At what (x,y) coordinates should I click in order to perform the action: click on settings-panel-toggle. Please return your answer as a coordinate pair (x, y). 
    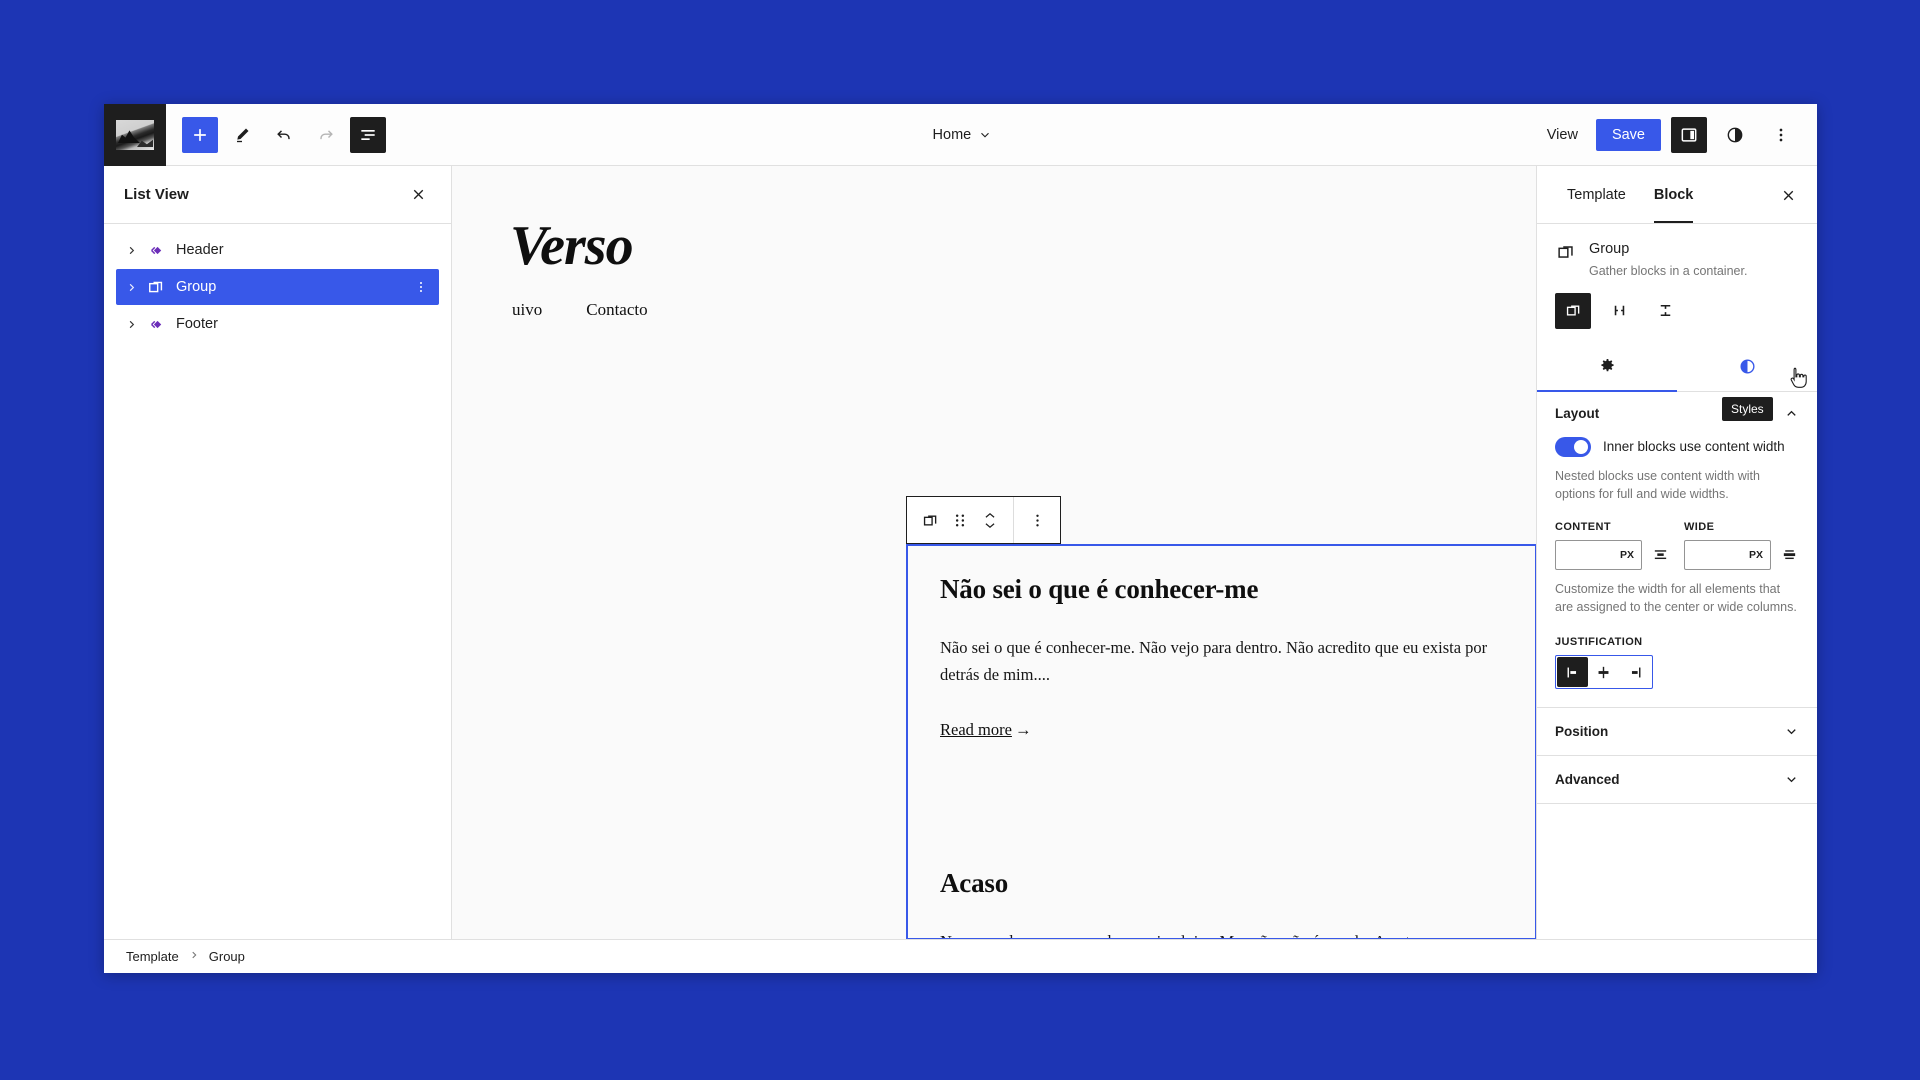
    Looking at the image, I should click on (1689, 134).